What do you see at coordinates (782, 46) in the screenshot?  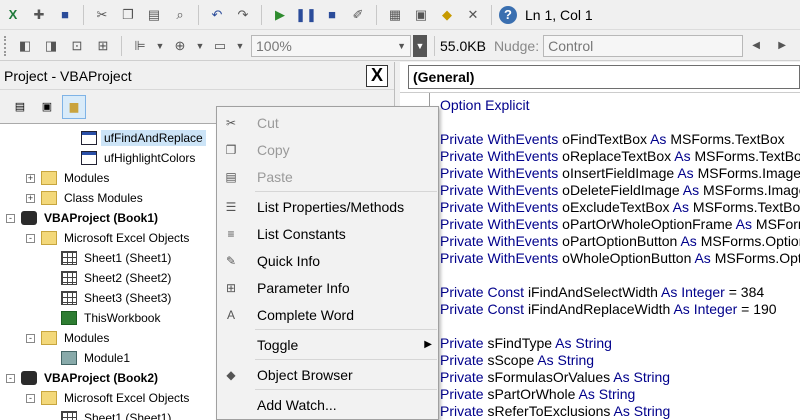 I see `arrow-right-icon: ▶` at bounding box center [782, 46].